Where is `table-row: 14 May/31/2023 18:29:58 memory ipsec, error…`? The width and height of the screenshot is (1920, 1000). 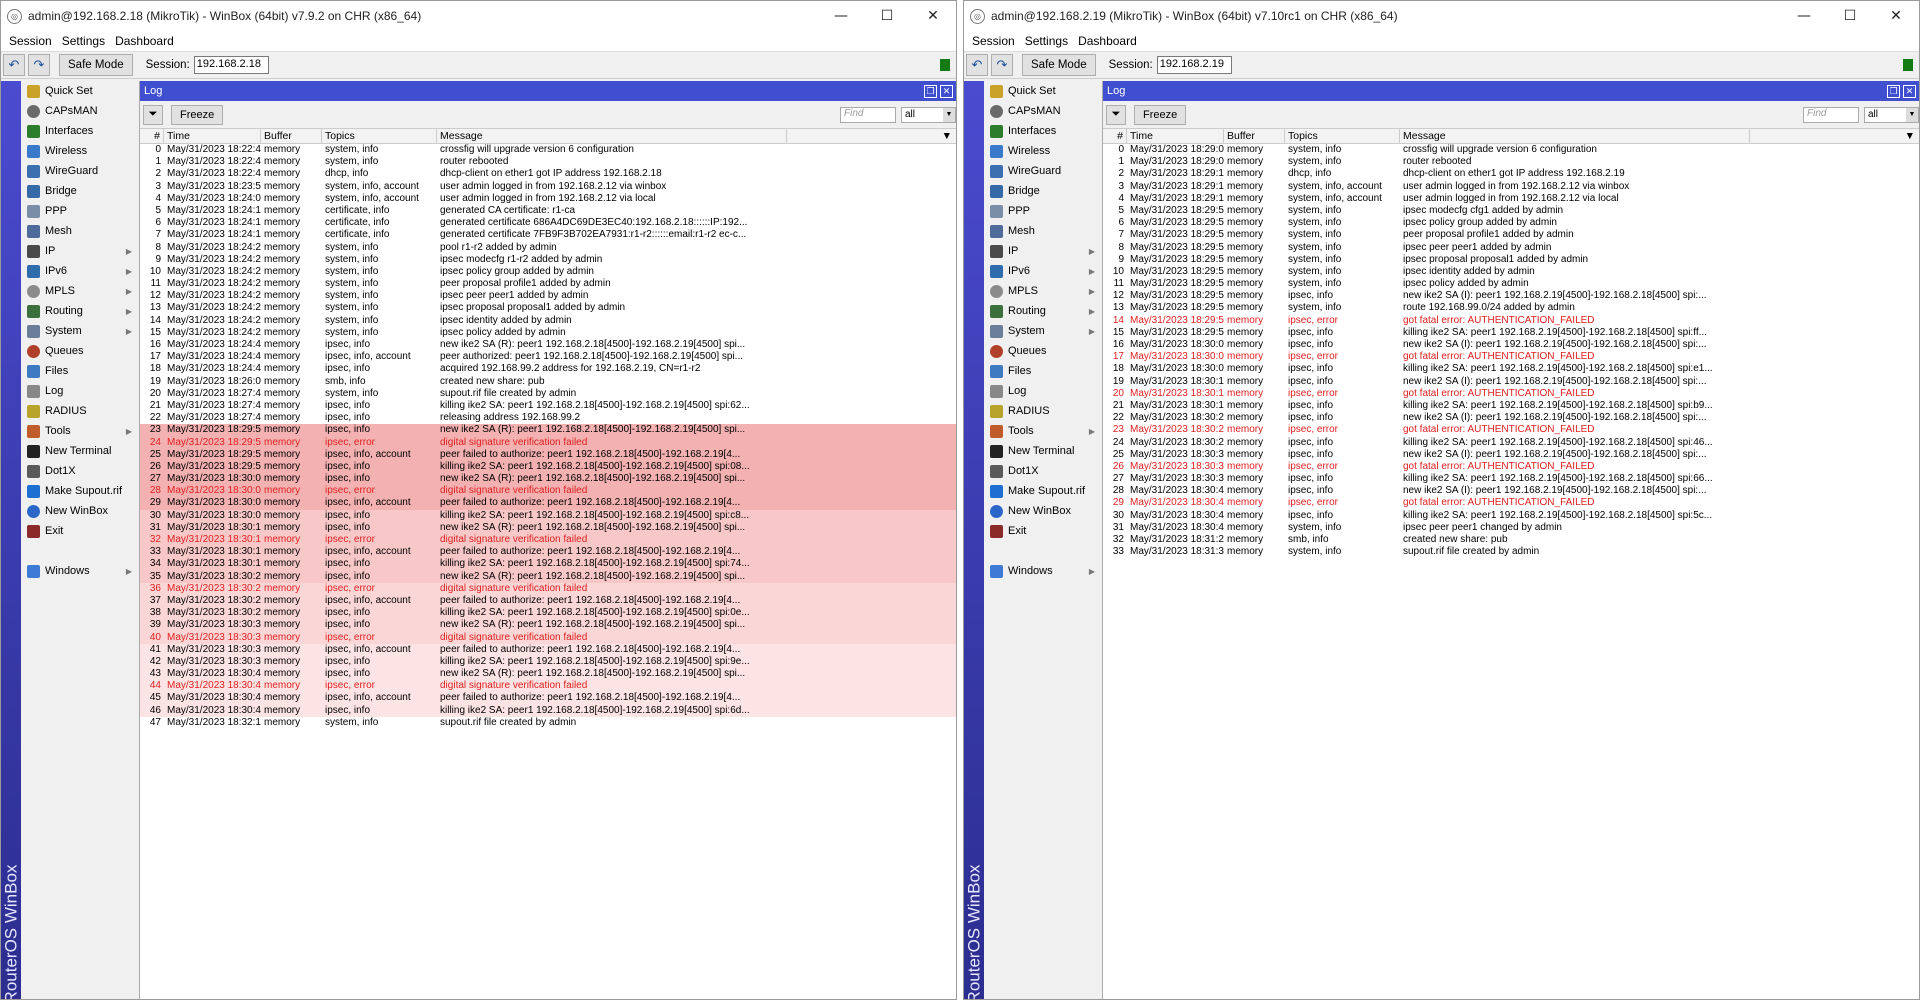
table-row: 14 May/31/2023 18:29:58 memory ipsec, error… is located at coordinates (1511, 321).